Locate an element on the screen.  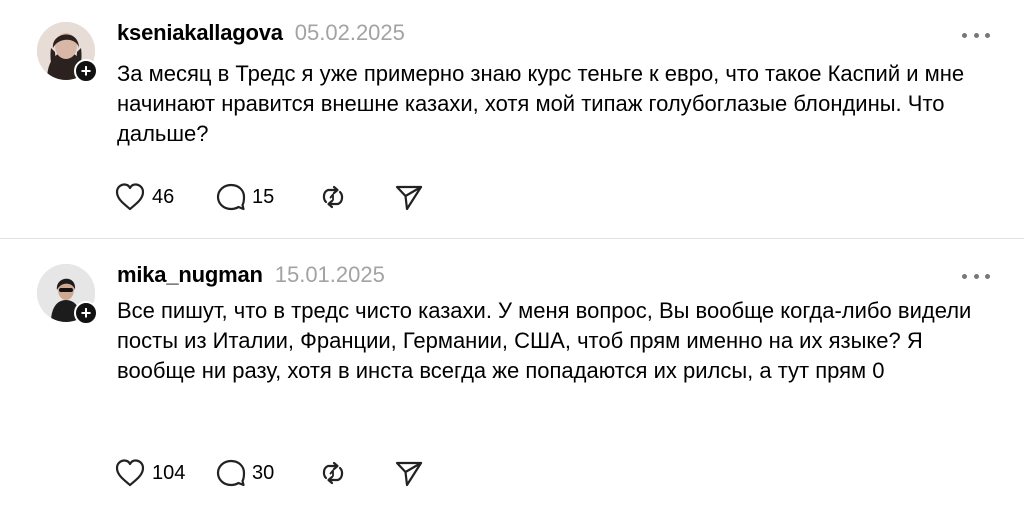
like-button: 104 is located at coordinates (165, 473).